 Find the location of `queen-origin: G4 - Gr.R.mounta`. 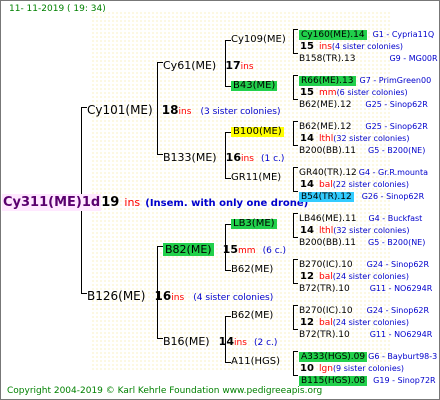

queen-origin: G4 - Gr.R.mounta is located at coordinates (393, 172).